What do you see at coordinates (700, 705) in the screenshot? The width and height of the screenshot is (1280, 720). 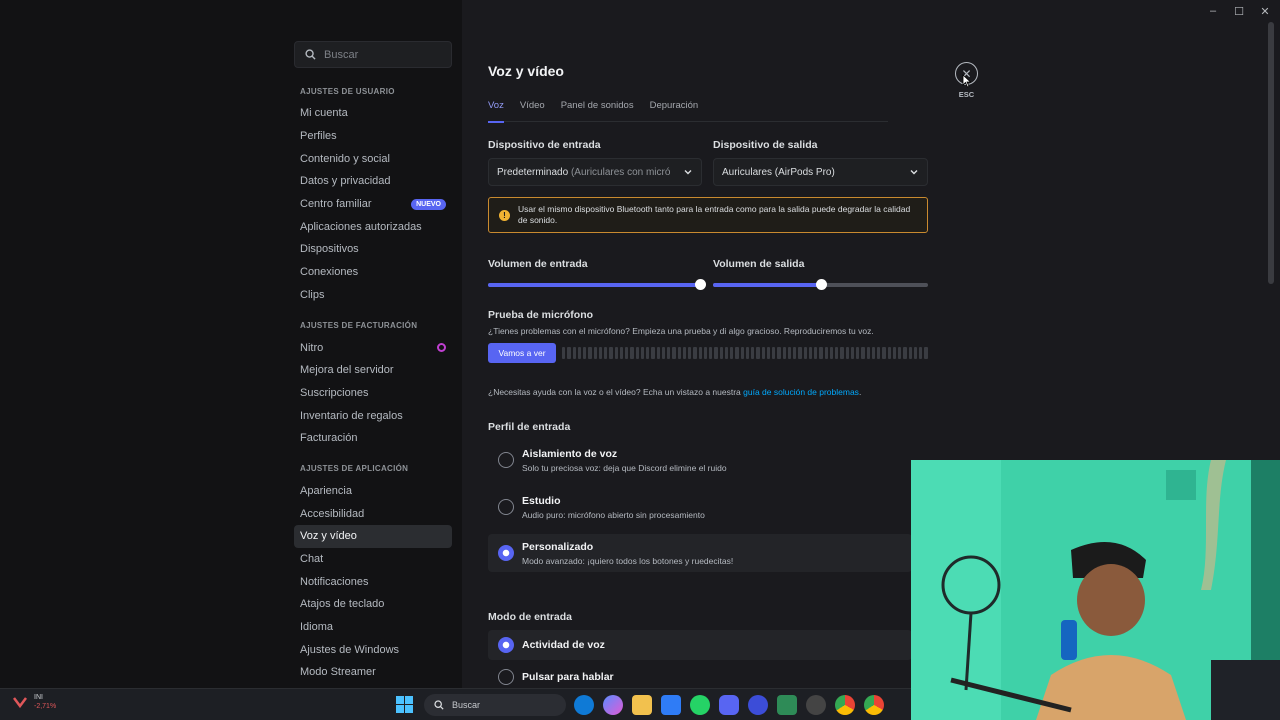 I see `whatsapp-icon` at bounding box center [700, 705].